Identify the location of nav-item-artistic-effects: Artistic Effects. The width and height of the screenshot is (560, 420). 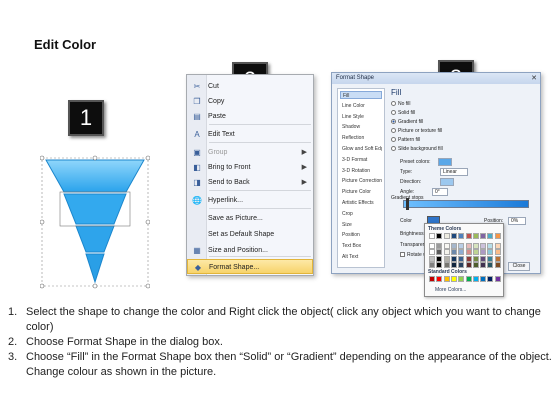
(361, 203).